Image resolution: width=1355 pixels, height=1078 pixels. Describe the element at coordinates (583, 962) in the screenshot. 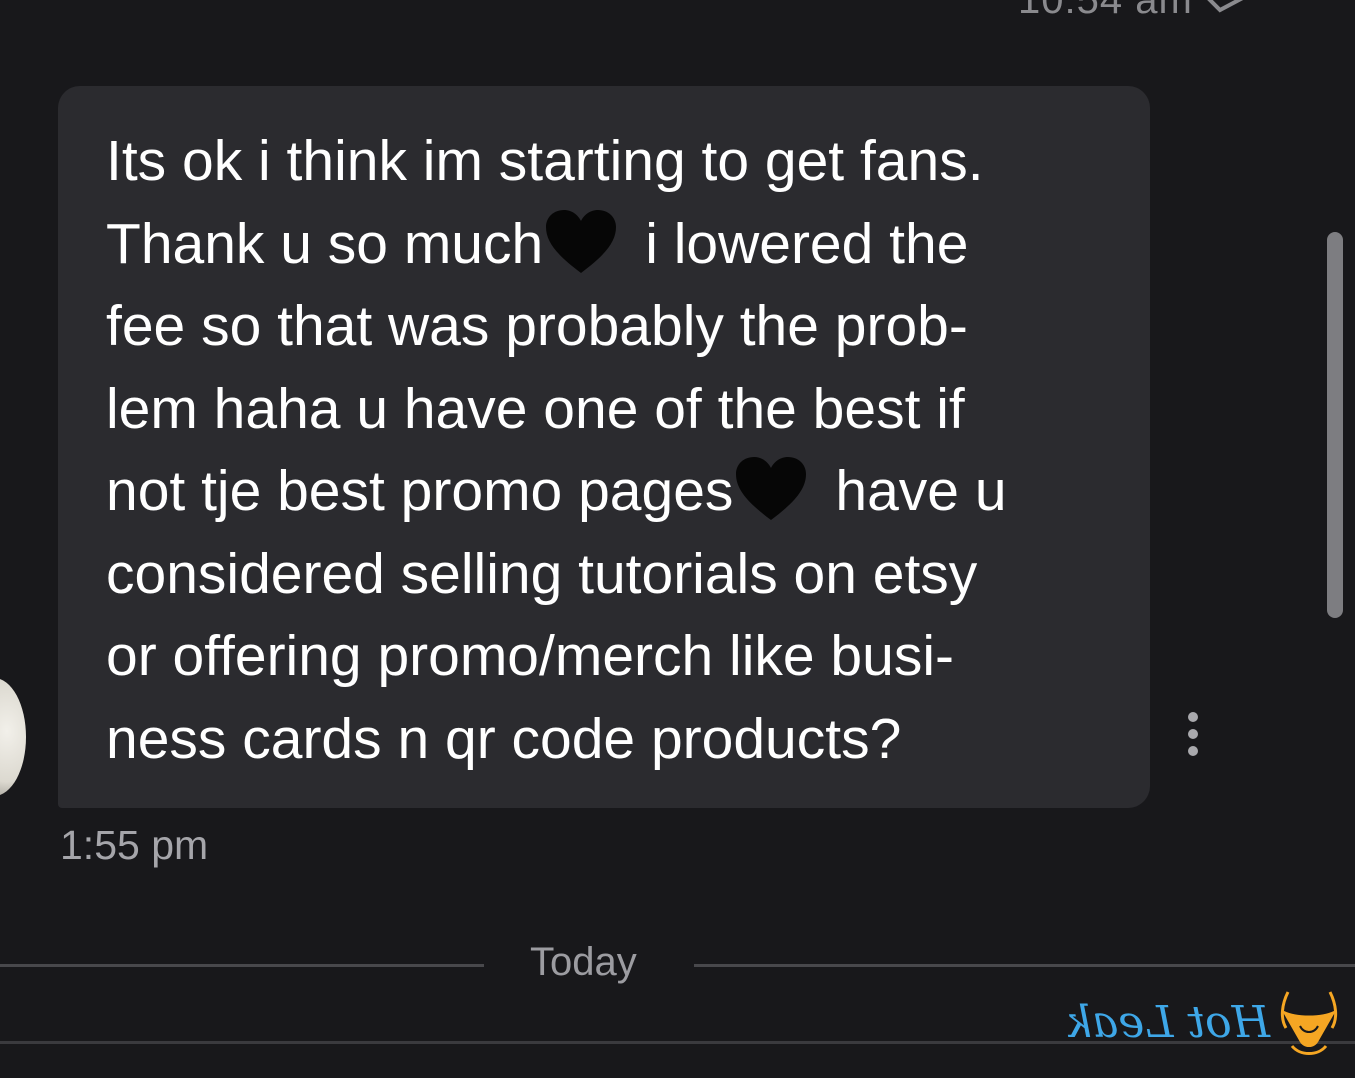

I see `date-divider-label: Today` at that location.